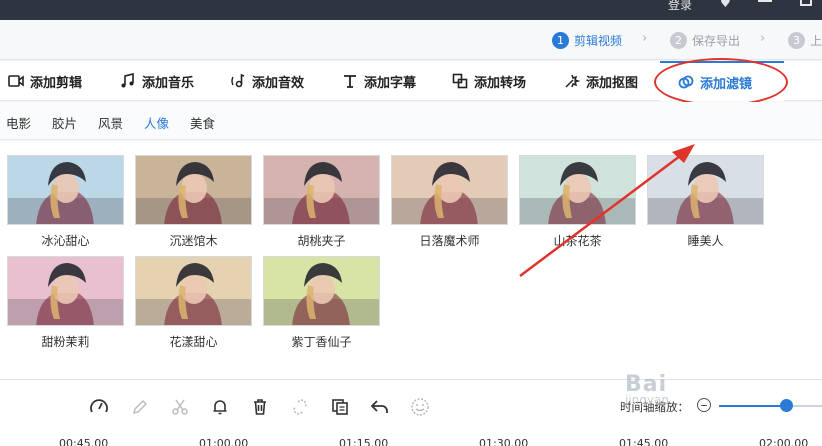 This screenshot has width=822, height=446. I want to click on add-filter-button: 添加滤镜, so click(722, 81).